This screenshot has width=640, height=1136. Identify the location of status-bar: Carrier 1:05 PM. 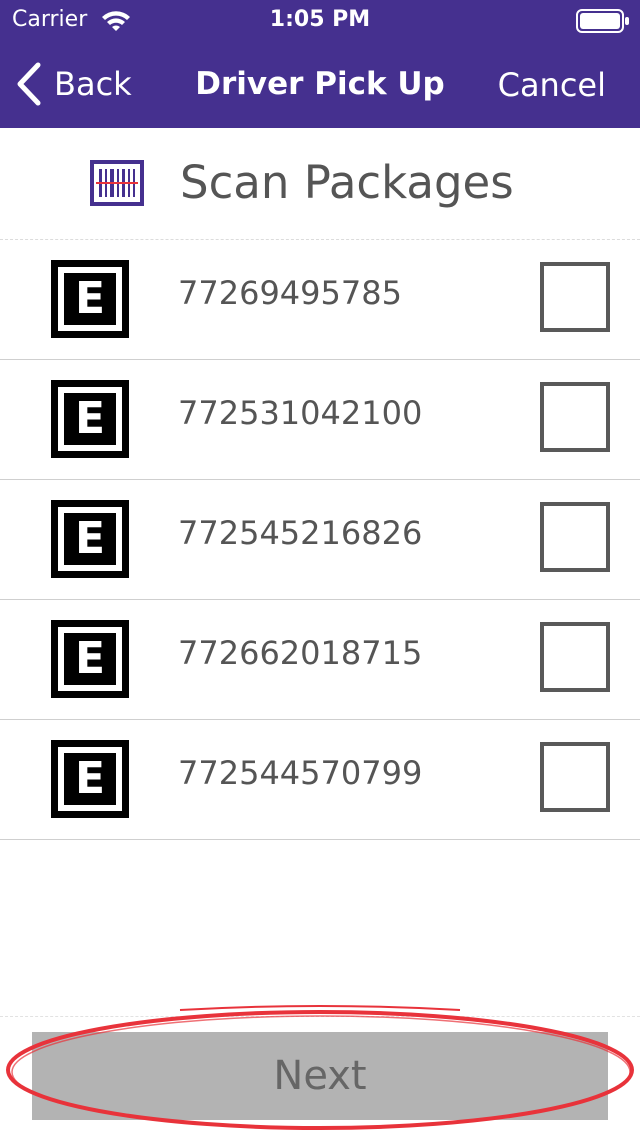
(320, 20).